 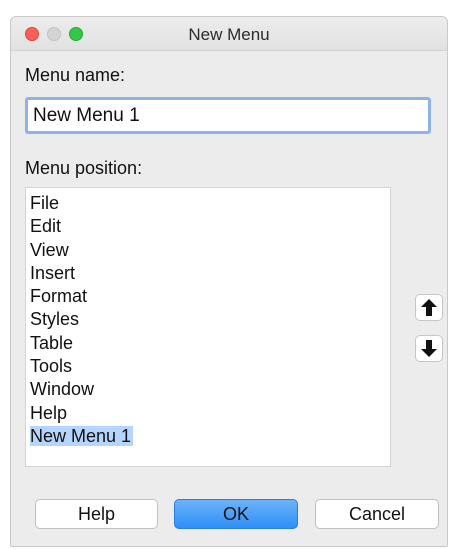 I want to click on menu-position-item: Window, so click(x=210, y=389).